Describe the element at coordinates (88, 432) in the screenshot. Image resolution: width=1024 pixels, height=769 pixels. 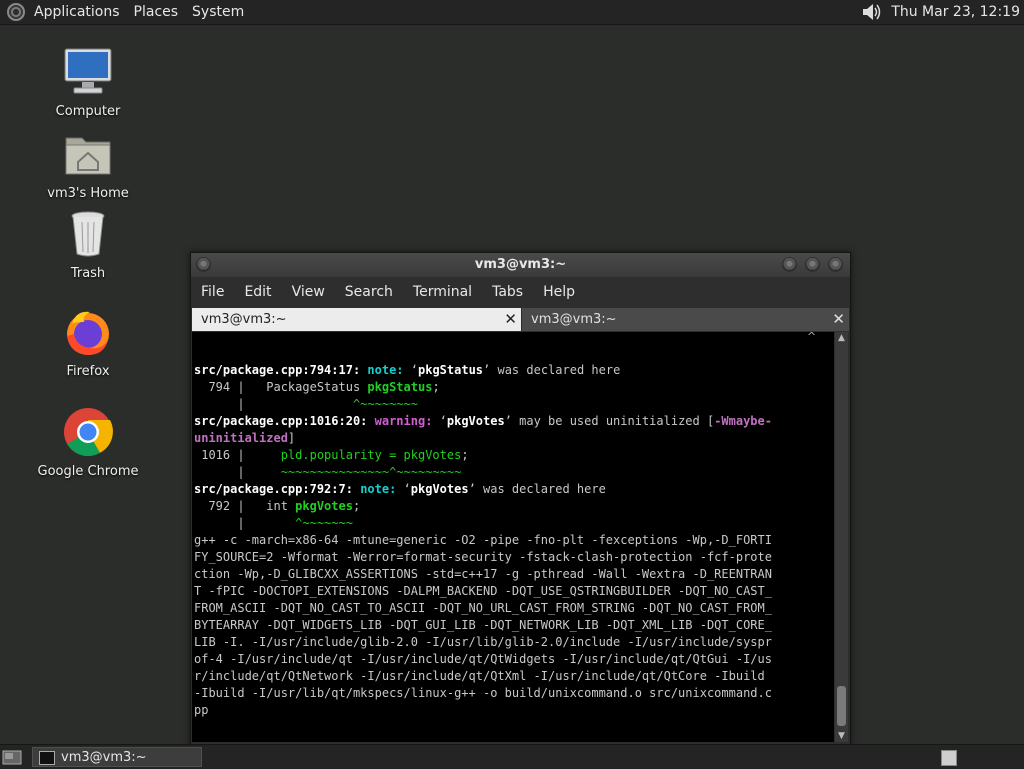
I see `chrome-icon` at that location.